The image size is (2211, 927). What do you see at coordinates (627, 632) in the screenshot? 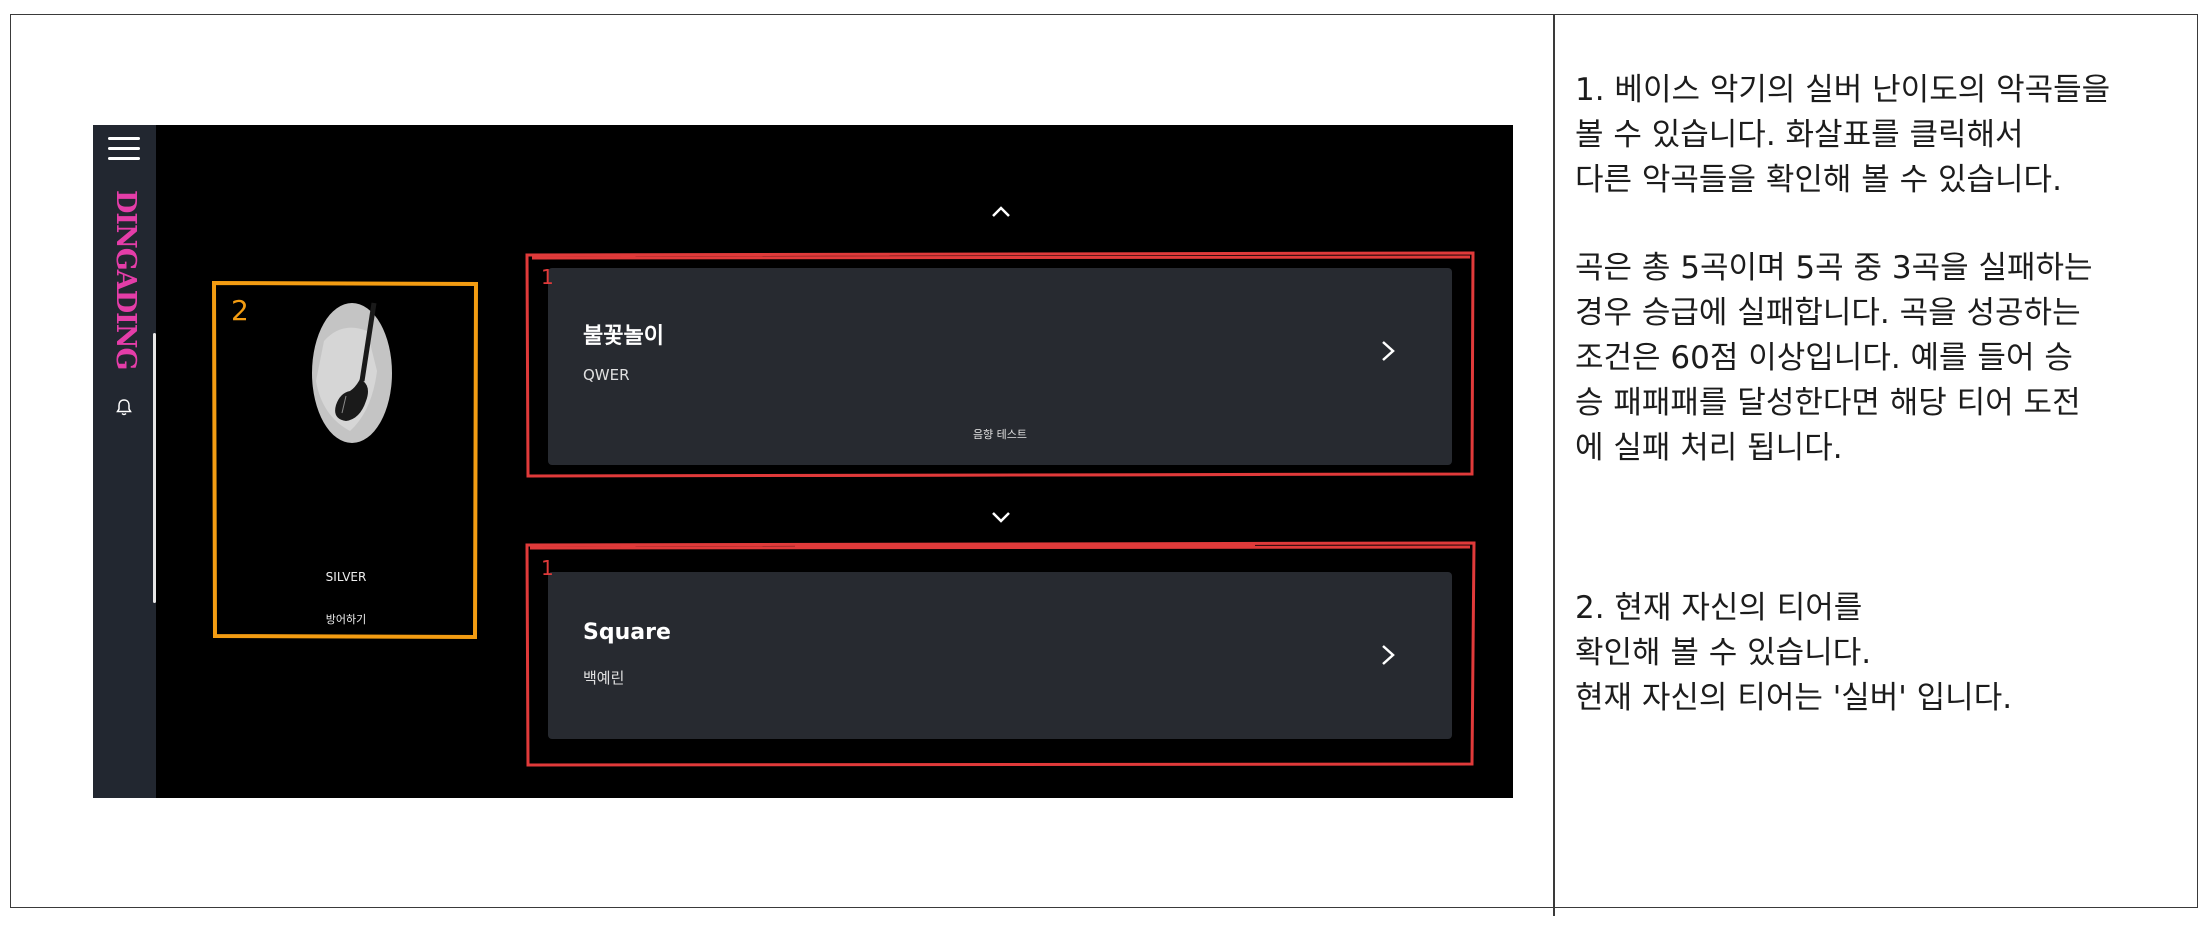
I see `song-title: Square` at bounding box center [627, 632].